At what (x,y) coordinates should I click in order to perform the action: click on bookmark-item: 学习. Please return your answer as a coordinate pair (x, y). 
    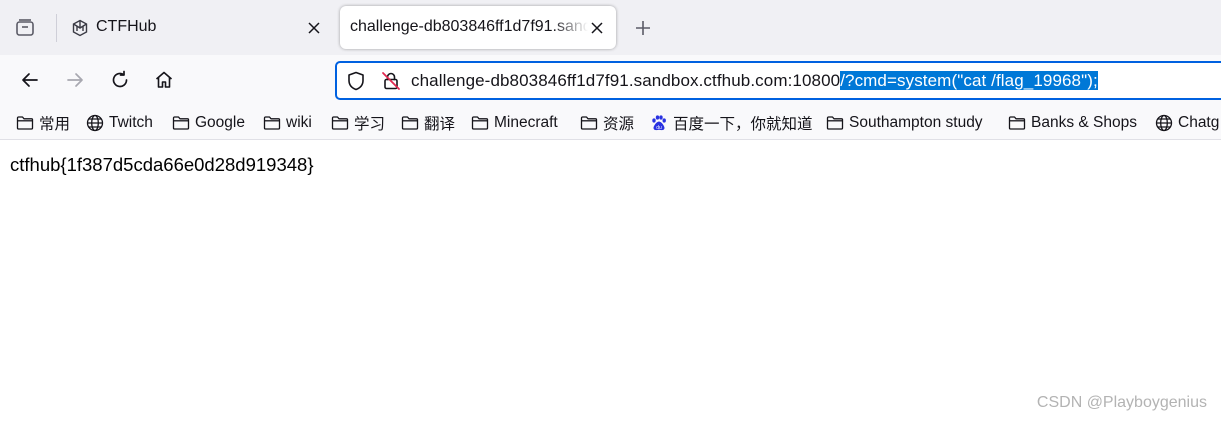
    Looking at the image, I should click on (358, 123).